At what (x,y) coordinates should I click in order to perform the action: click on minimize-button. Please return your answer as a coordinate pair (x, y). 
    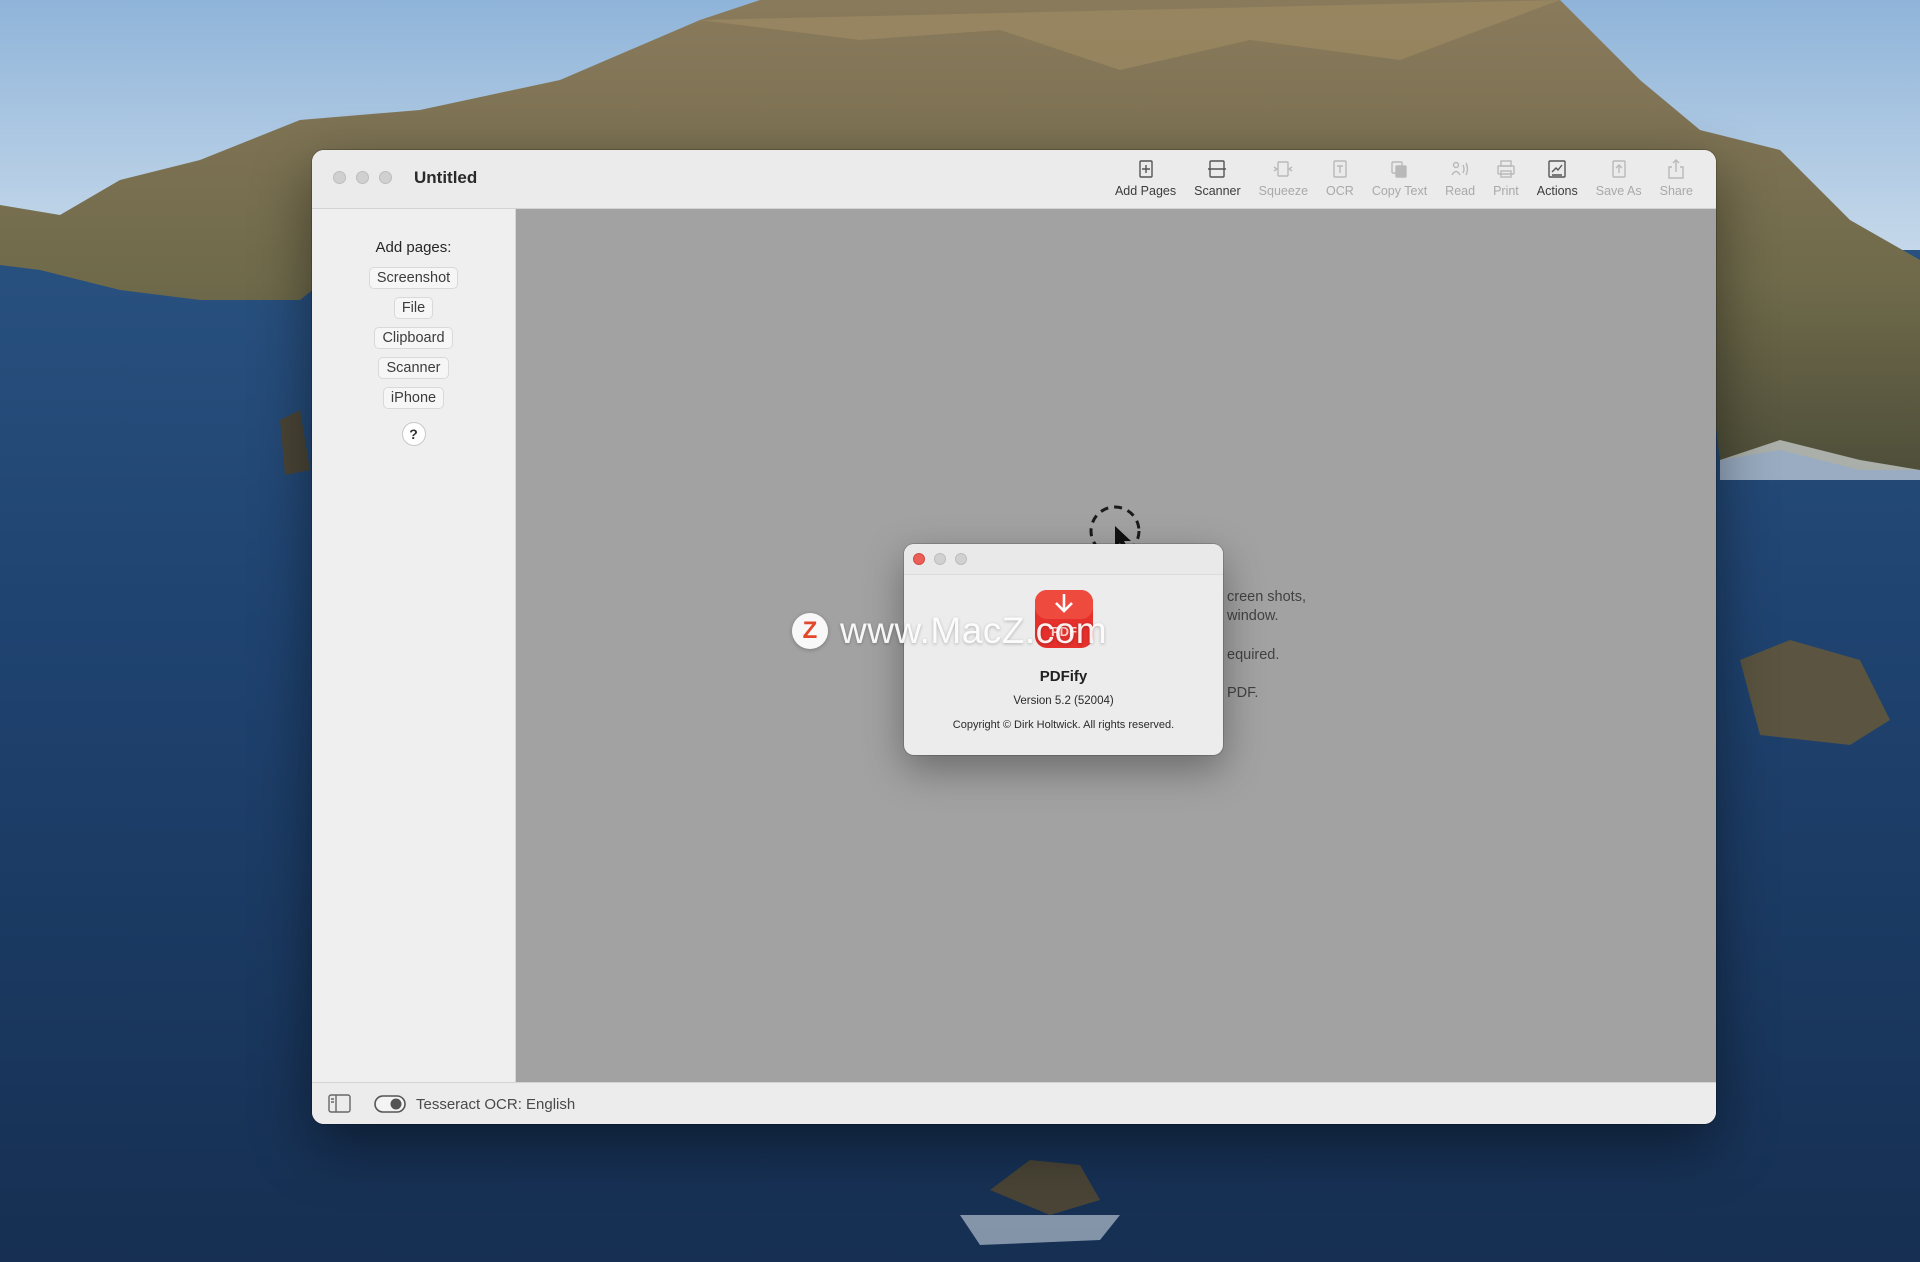
    Looking at the image, I should click on (362, 177).